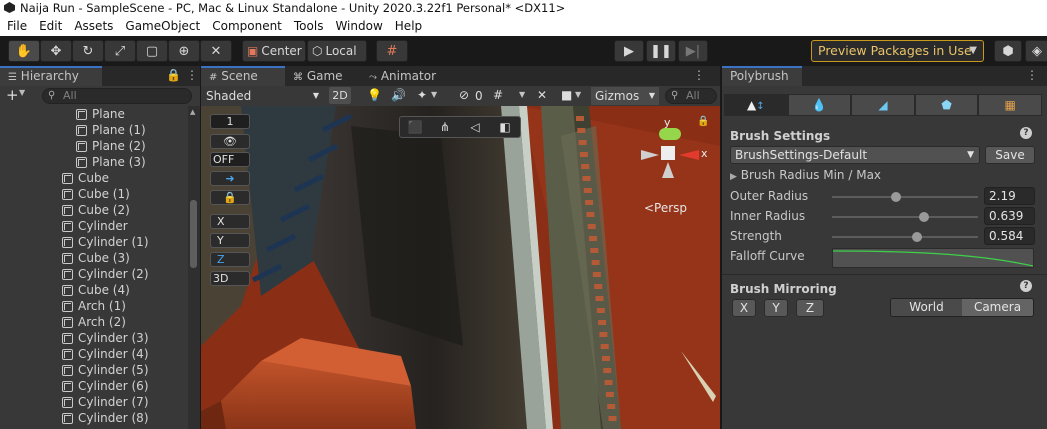  I want to click on orientation-gizmo: 🔒 y x, so click(671, 154).